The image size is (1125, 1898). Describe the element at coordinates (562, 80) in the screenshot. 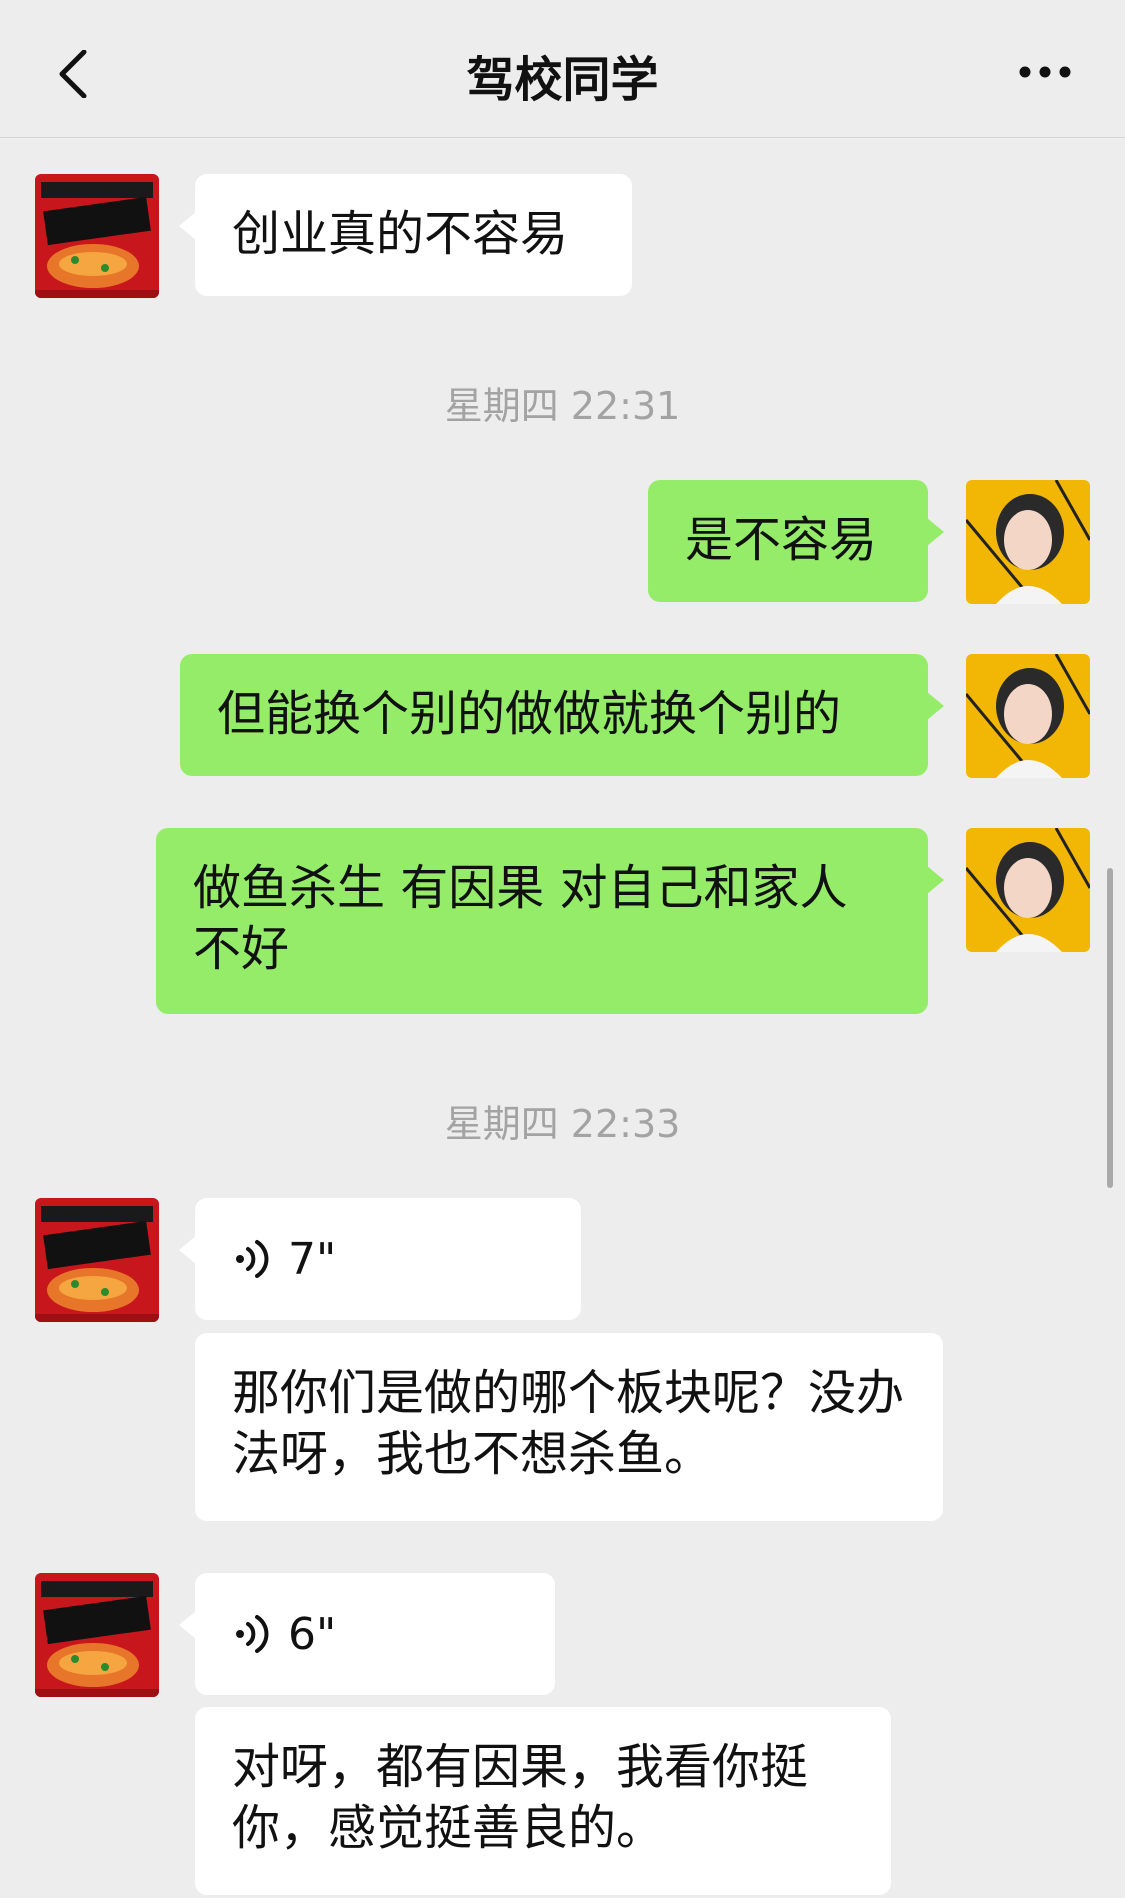

I see `chat-title: 驾校同学` at that location.